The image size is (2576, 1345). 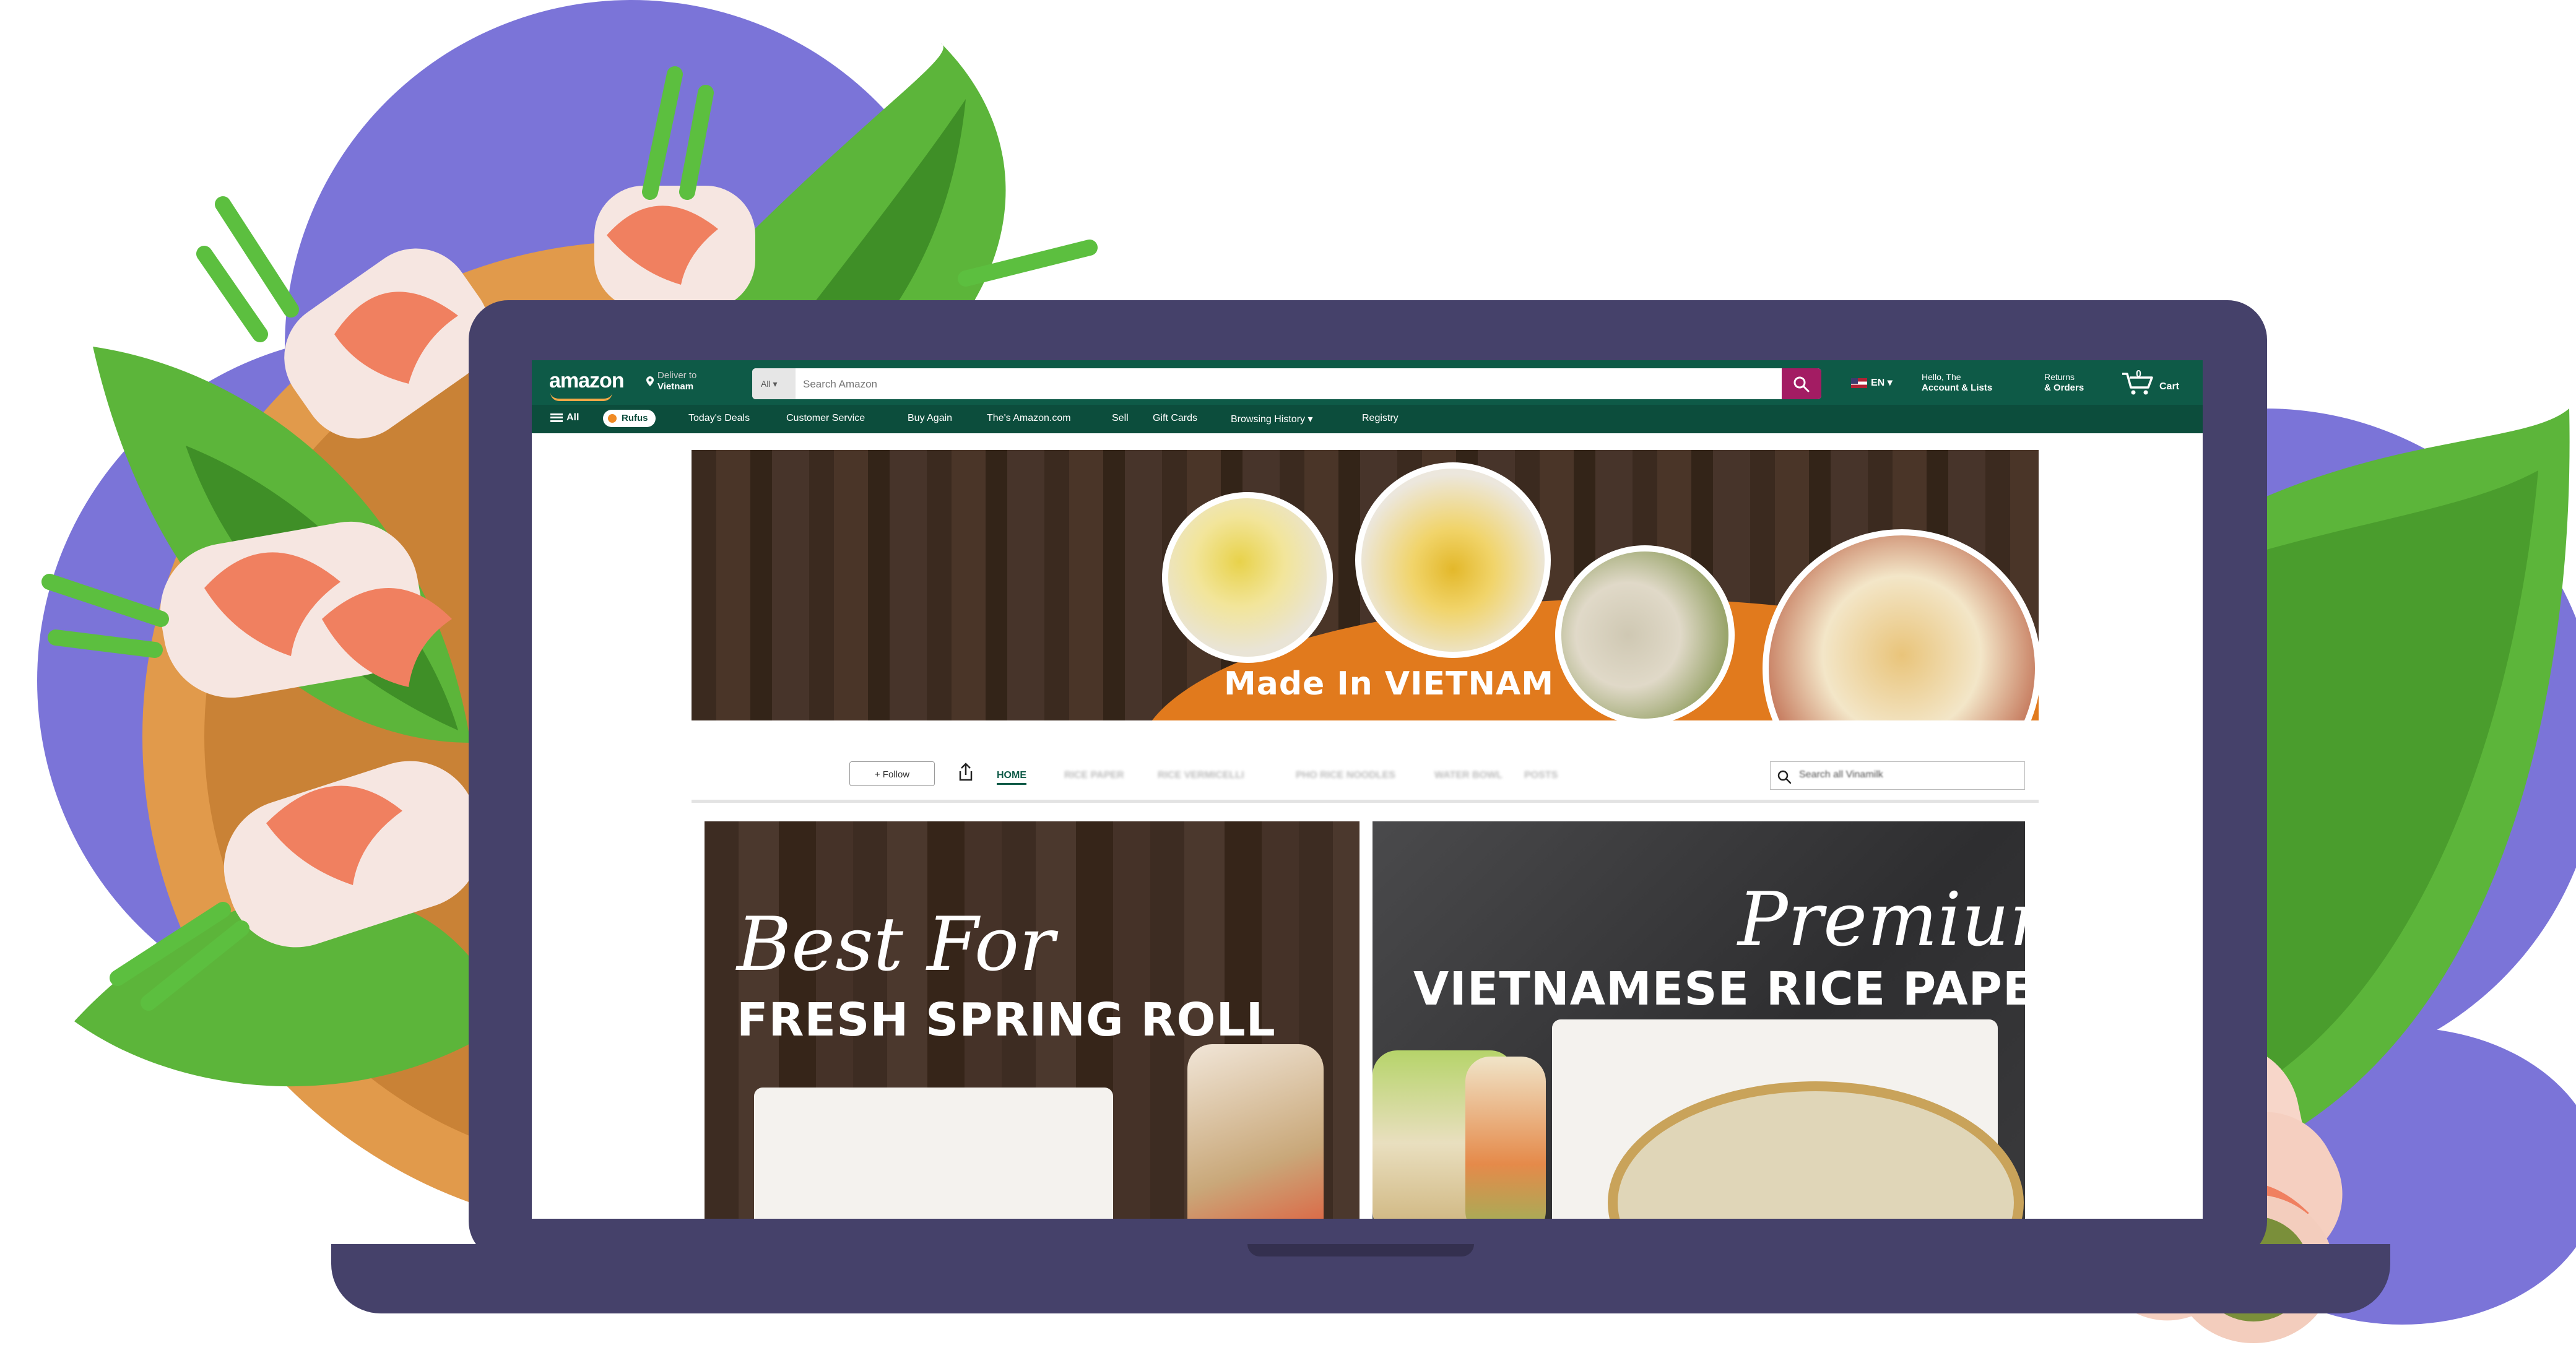 I want to click on tab-rice-vermicelli: RICE VERMICELLI, so click(x=1201, y=775).